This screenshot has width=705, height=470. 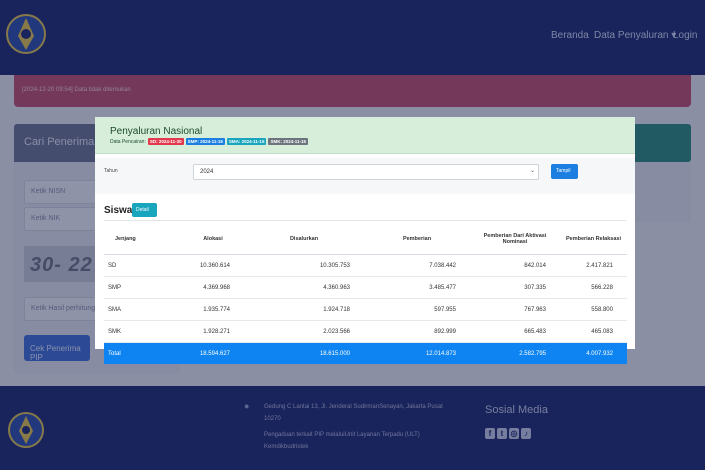 What do you see at coordinates (205, 141) in the screenshot?
I see `badge-smp: SMP: 2024-11-15` at bounding box center [205, 141].